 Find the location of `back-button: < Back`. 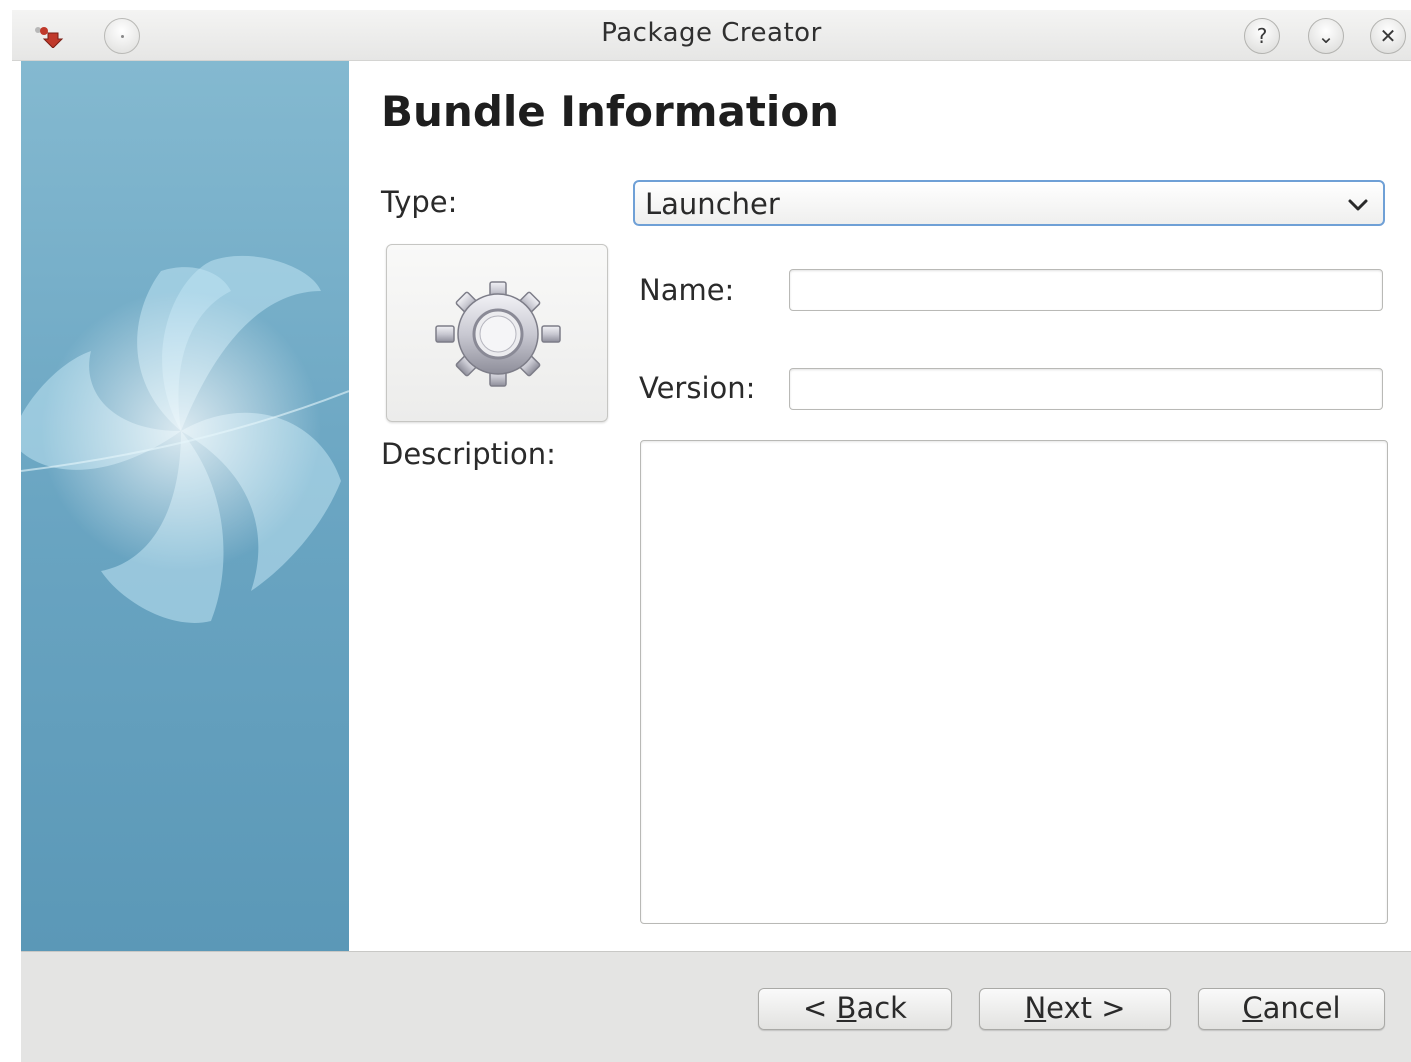

back-button: < Back is located at coordinates (855, 1009).